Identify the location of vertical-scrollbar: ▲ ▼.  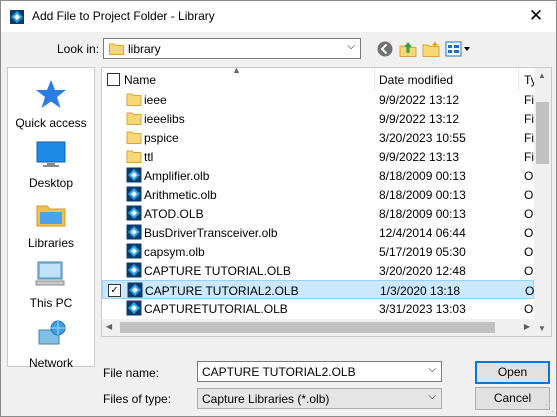
(542, 202).